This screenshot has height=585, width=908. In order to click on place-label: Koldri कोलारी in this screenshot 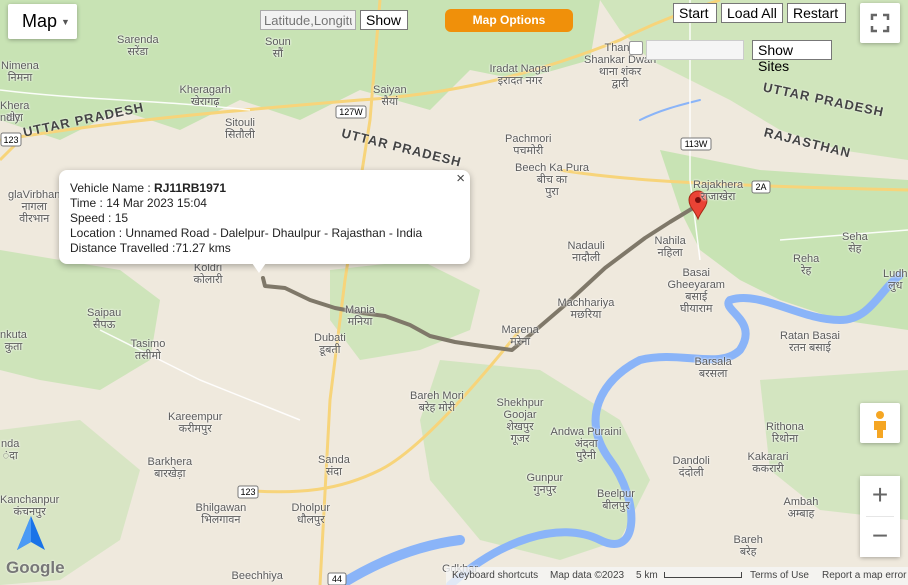, I will do `click(208, 274)`.